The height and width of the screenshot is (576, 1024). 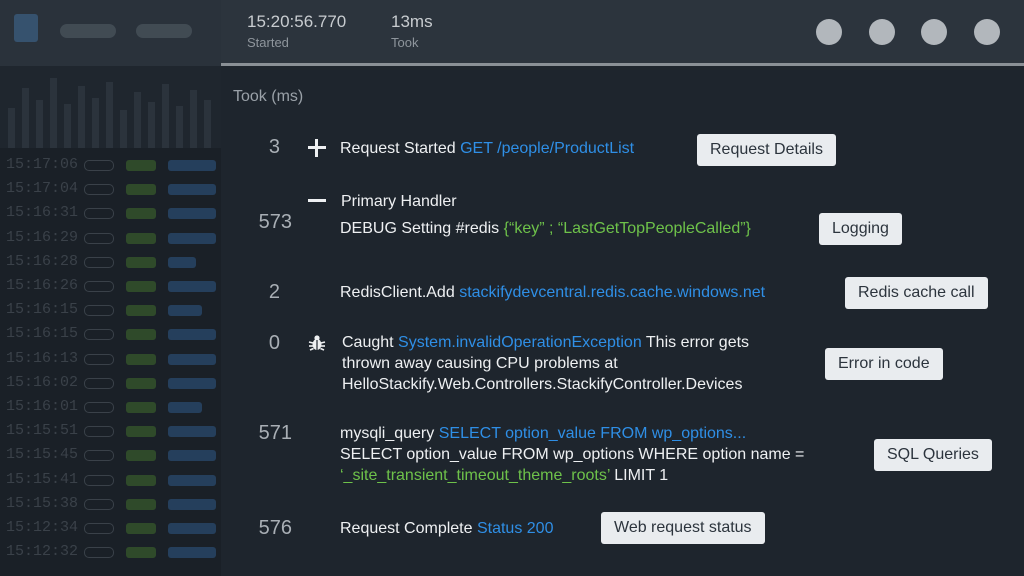 I want to click on sidebar-trace-row: 15:15:41, so click(x=110, y=480).